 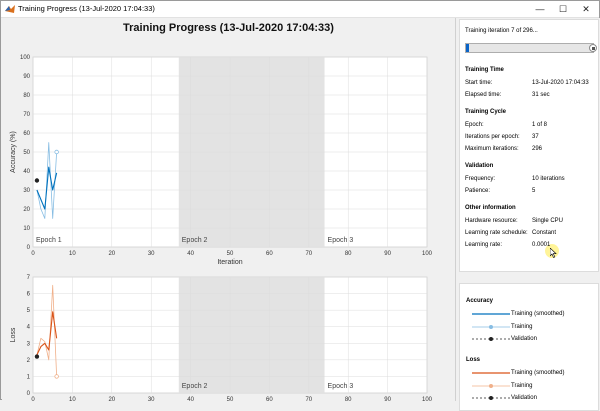 I want to click on maximum-iterations-value: 296, so click(x=537, y=149).